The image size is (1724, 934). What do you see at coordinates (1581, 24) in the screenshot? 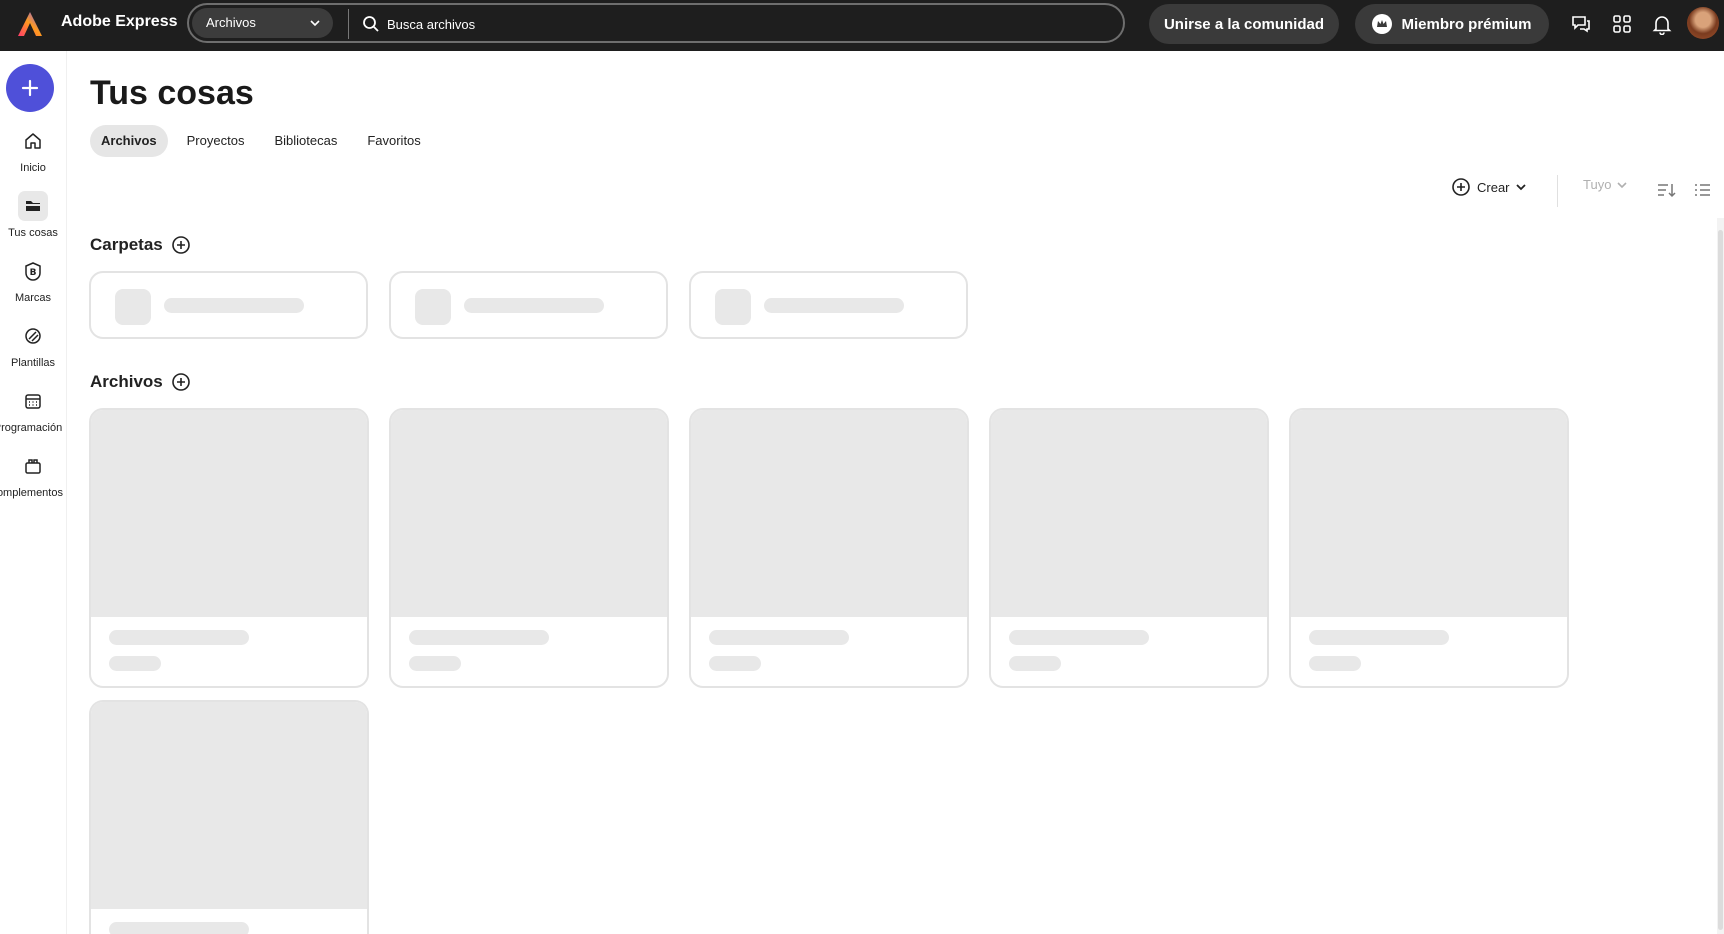
I see `chat-icon` at bounding box center [1581, 24].